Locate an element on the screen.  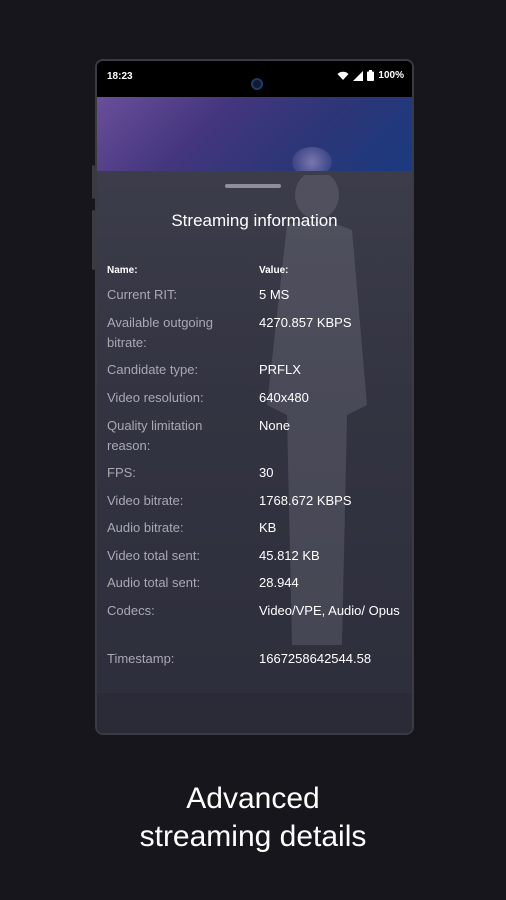
battery-percent: 100% is located at coordinates (391, 75).